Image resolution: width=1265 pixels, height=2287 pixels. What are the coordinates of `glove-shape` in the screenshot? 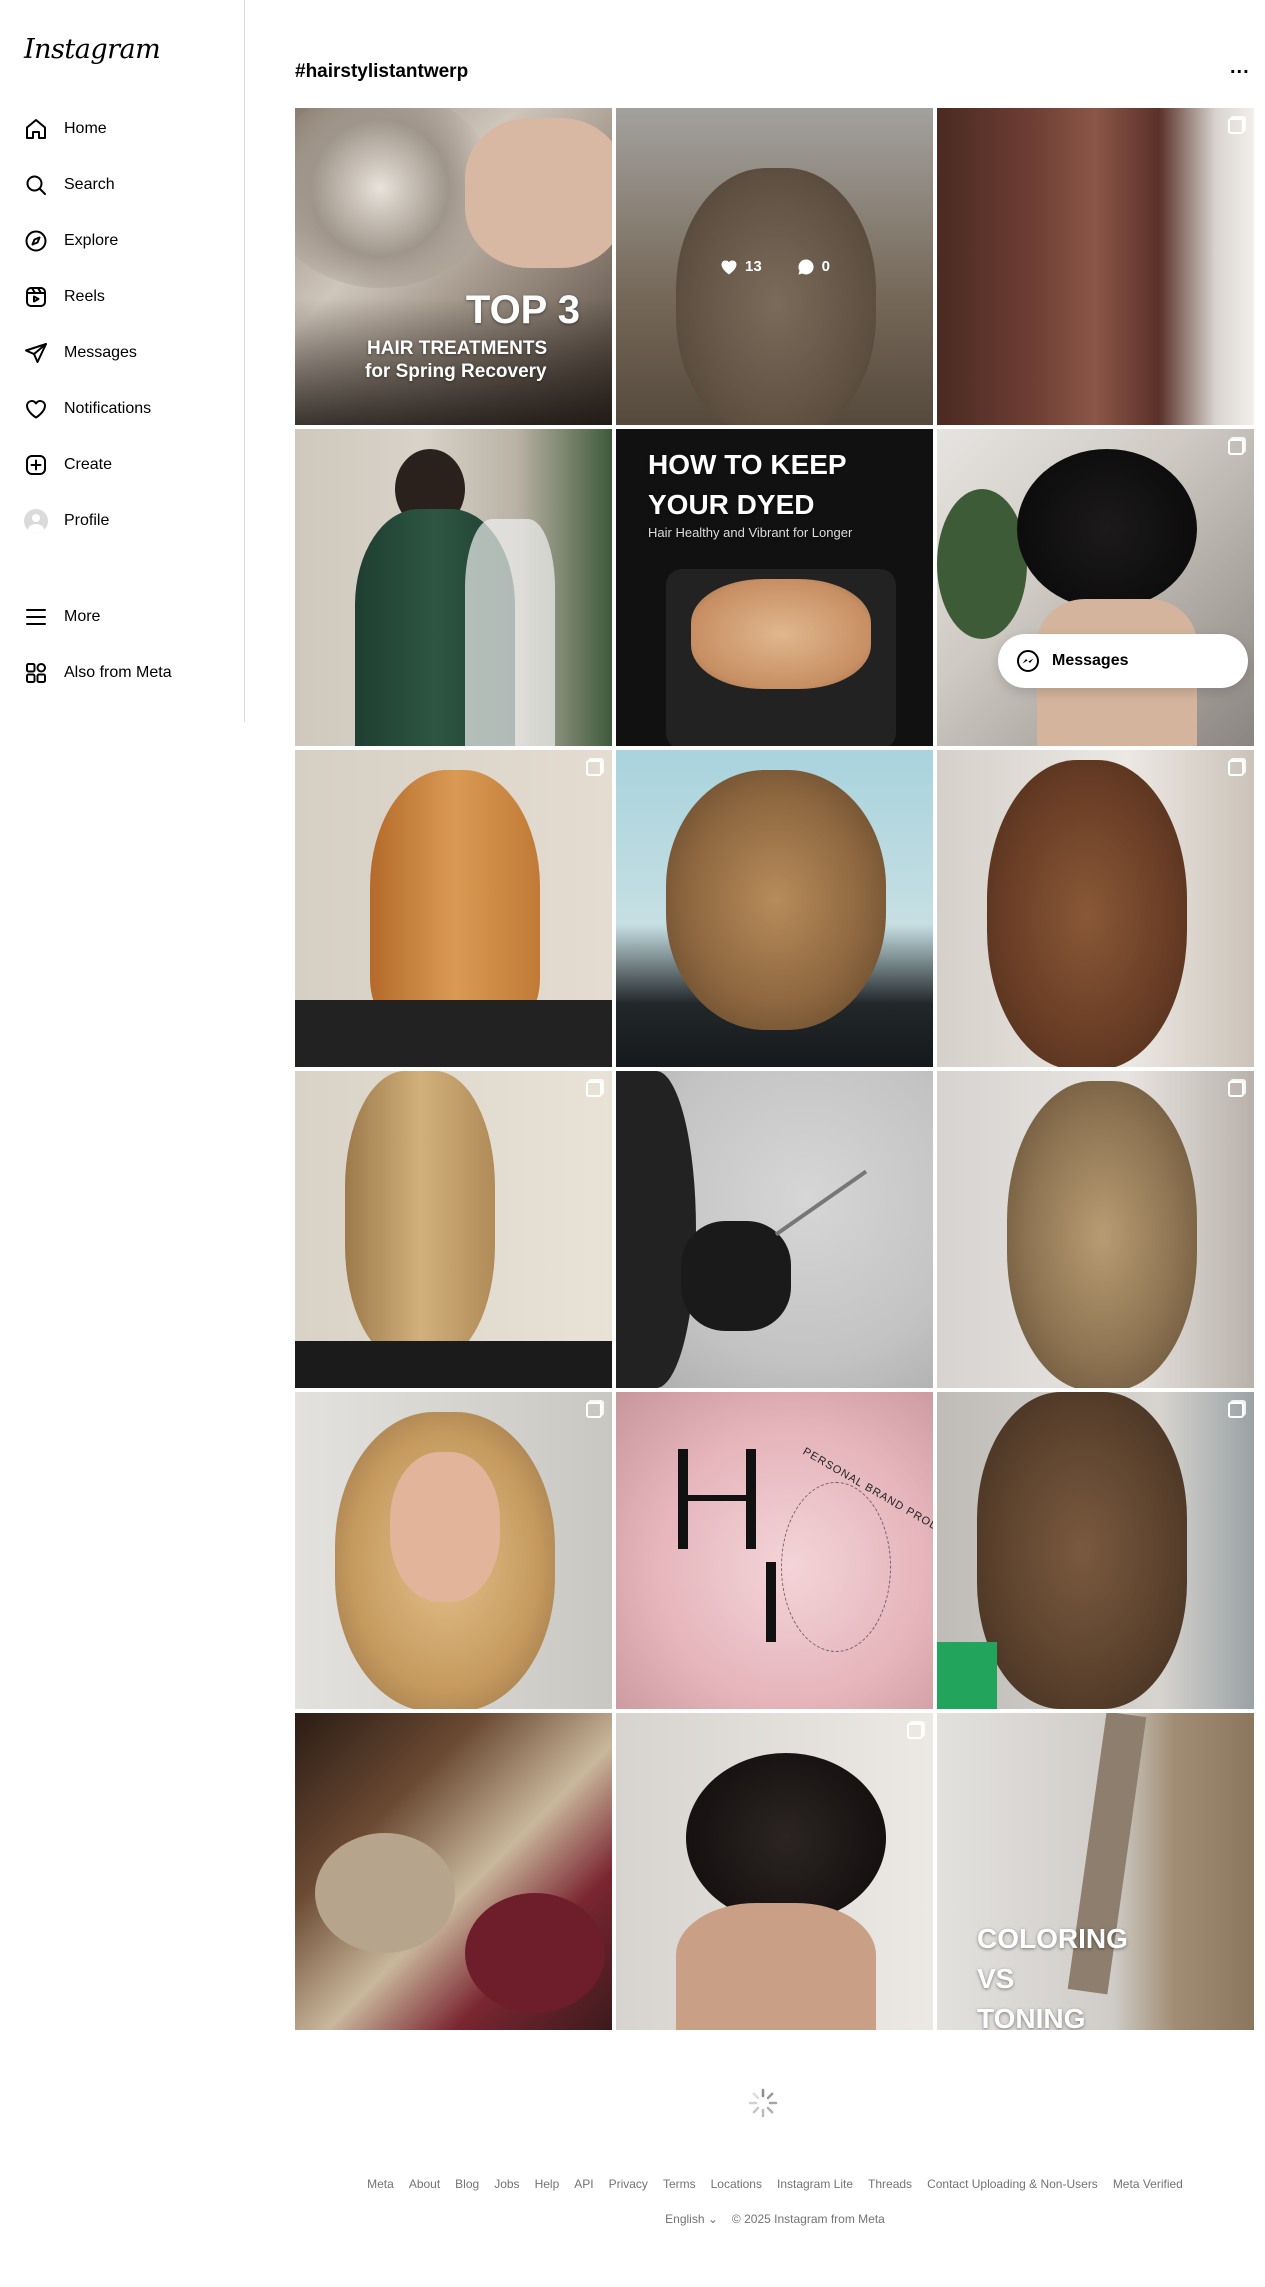 It's located at (736, 1276).